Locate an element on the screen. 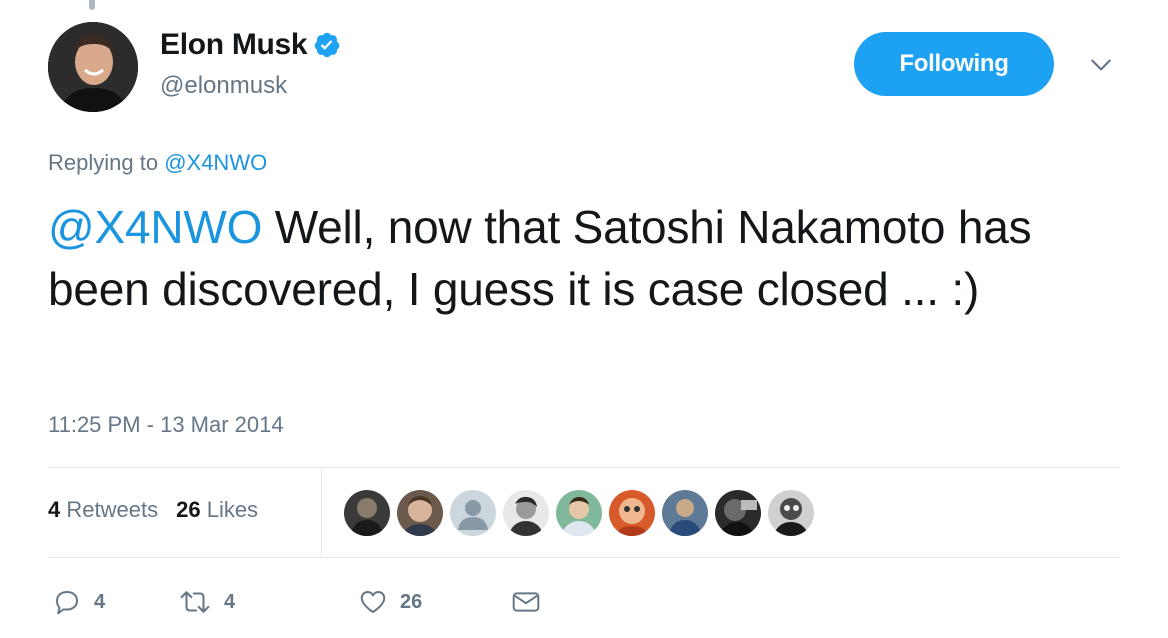 Image resolution: width=1168 pixels, height=638 pixels. engagement-stats: 4 Retweets 26 Likes is located at coordinates (153, 510).